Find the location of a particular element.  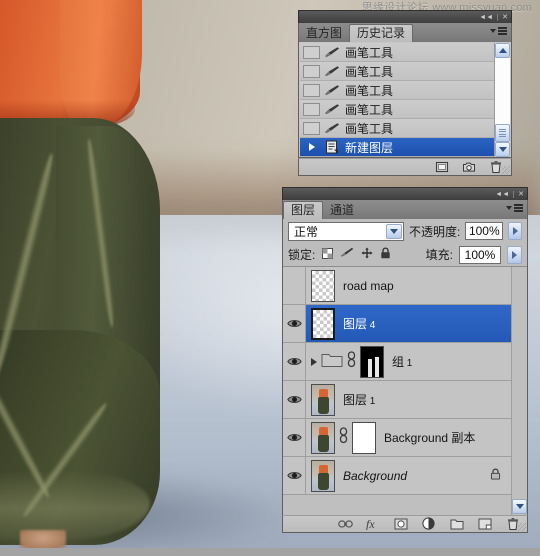

history-current-state-marker is located at coordinates (311, 147).